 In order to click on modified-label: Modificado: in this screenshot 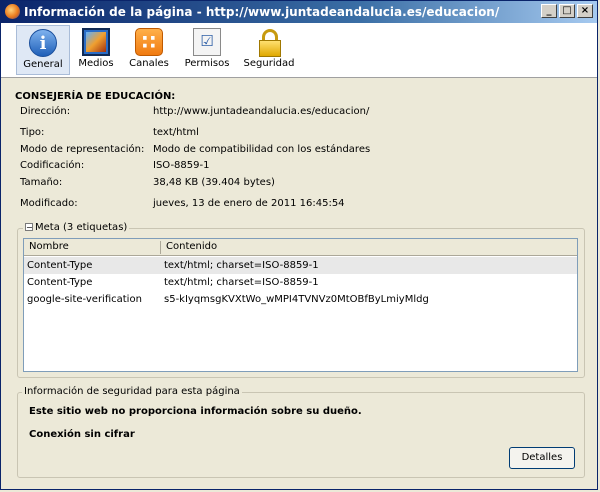, I will do `click(49, 203)`.